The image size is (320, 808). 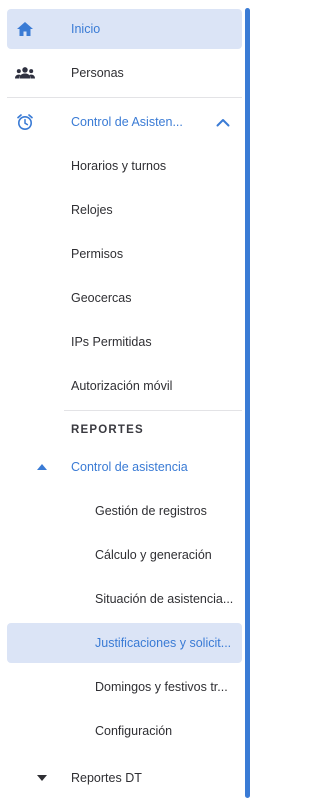 I want to click on nav-item-reportes-control-asistencia: Control de asistencia, so click(x=124, y=467).